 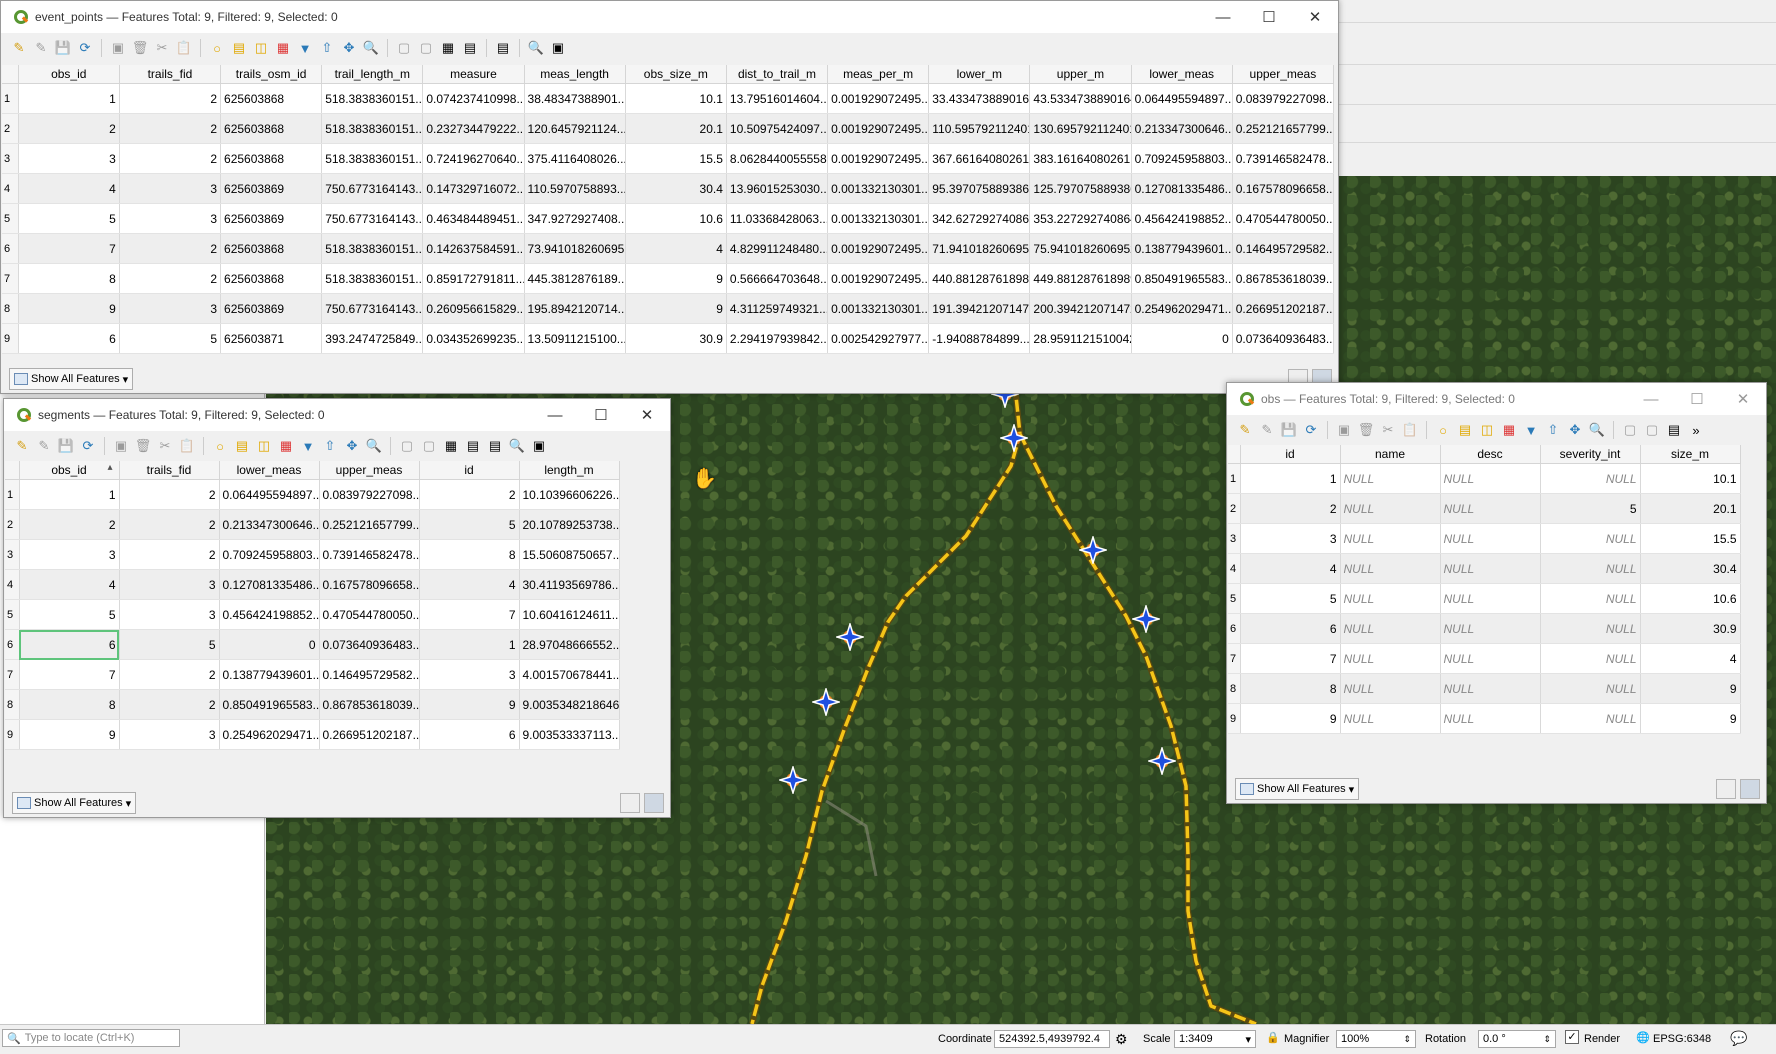 What do you see at coordinates (12, 704) in the screenshot?
I see `row-number: 8` at bounding box center [12, 704].